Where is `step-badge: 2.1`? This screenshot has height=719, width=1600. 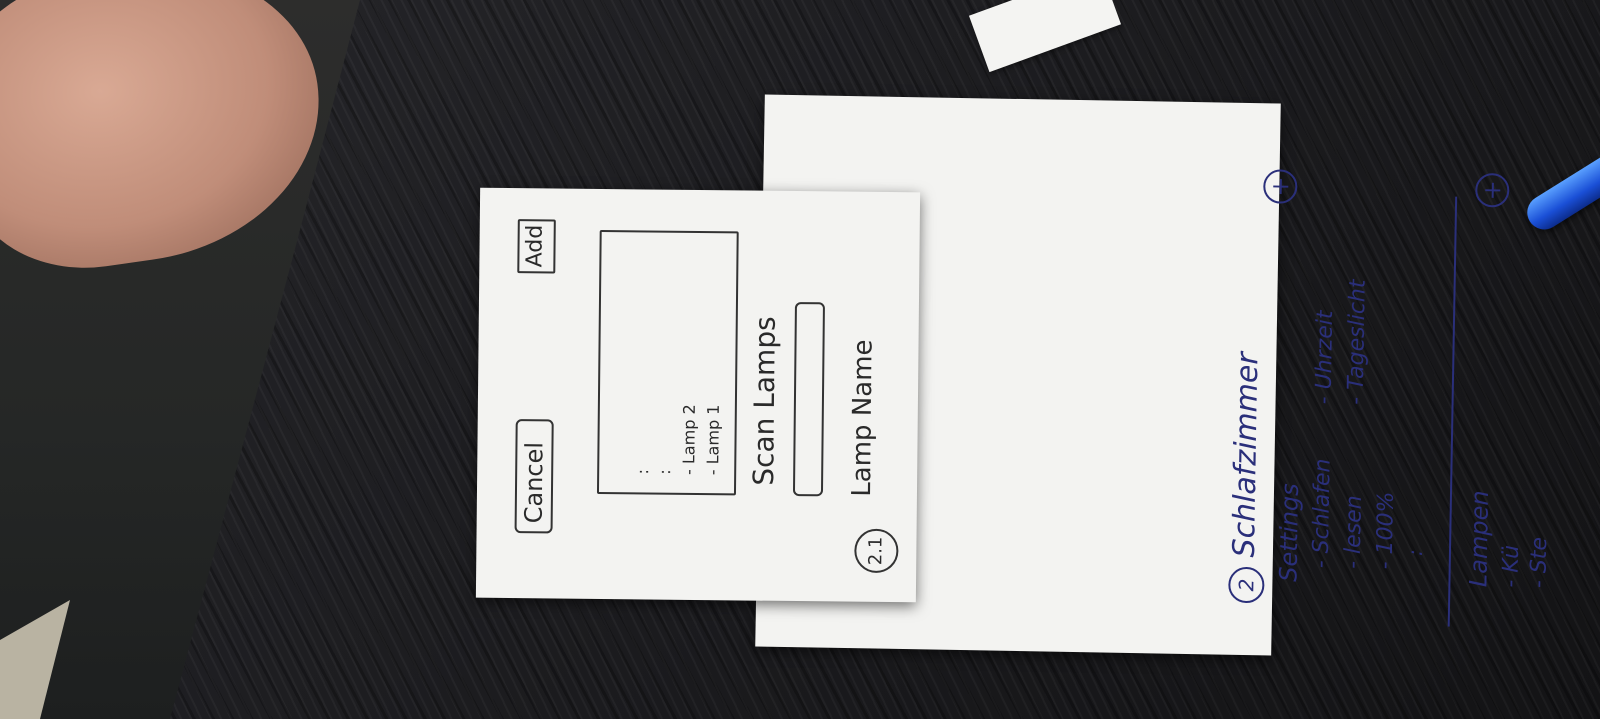 step-badge: 2.1 is located at coordinates (876, 551).